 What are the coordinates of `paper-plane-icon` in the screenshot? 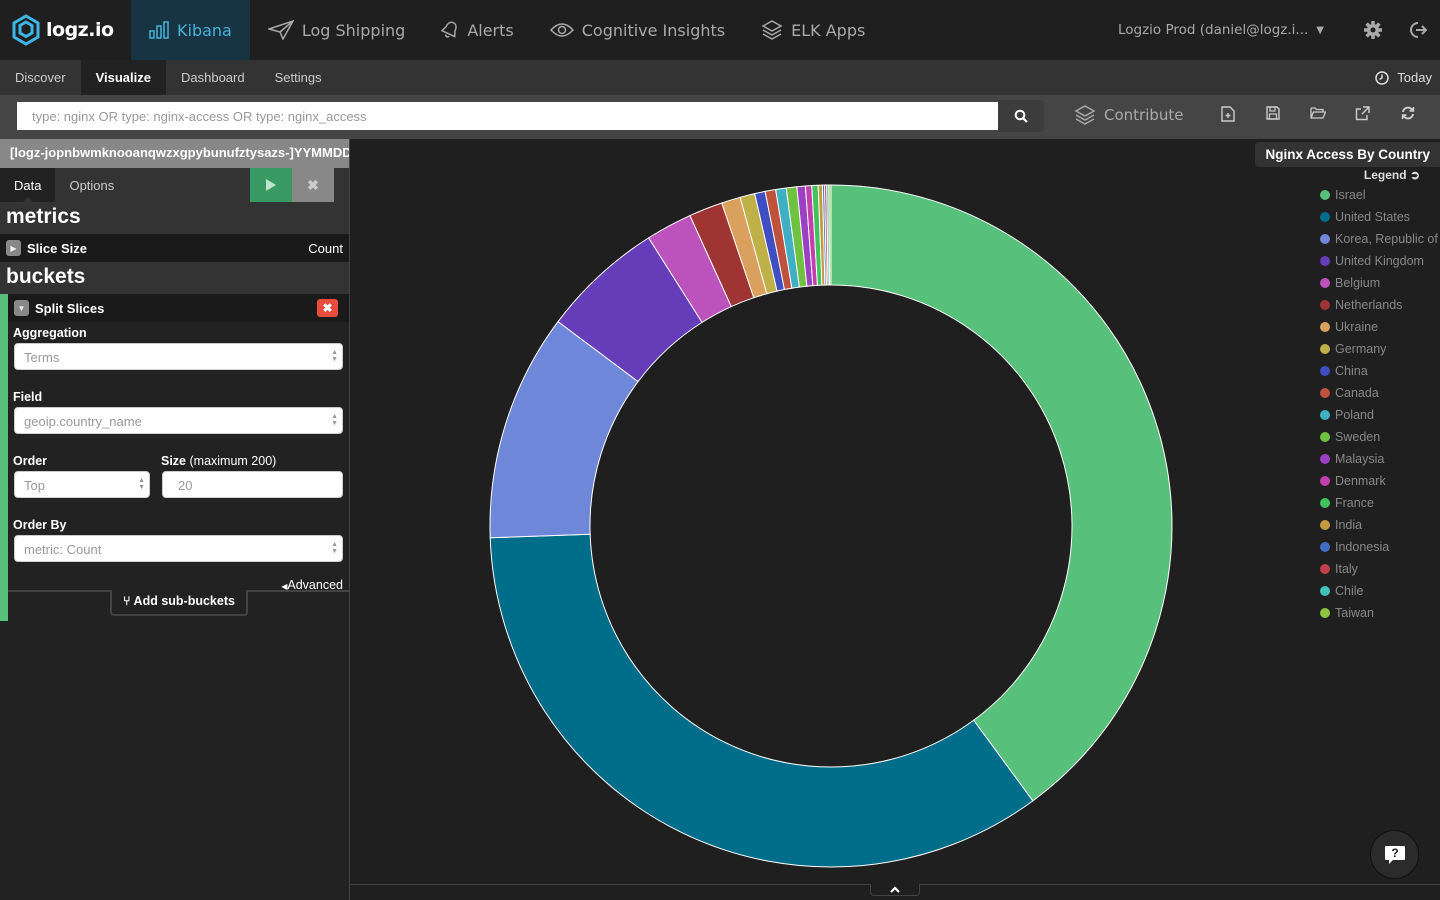 It's located at (280, 30).